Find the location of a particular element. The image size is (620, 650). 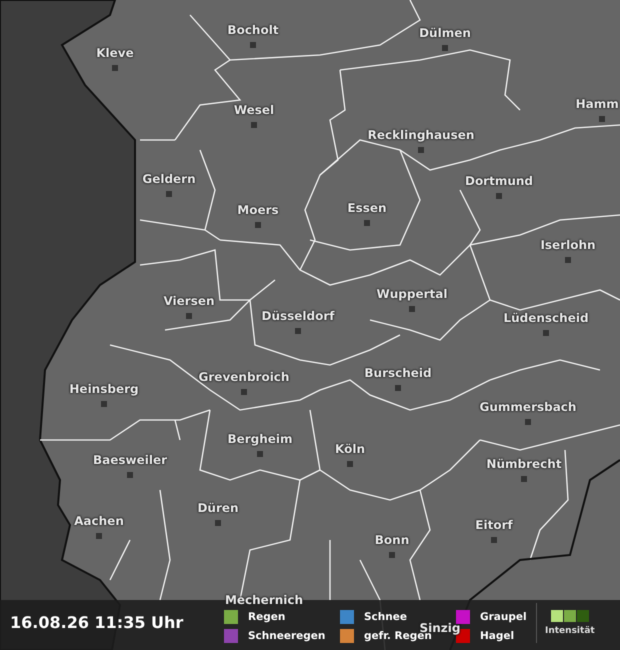

city-label: Viersen is located at coordinates (189, 301).